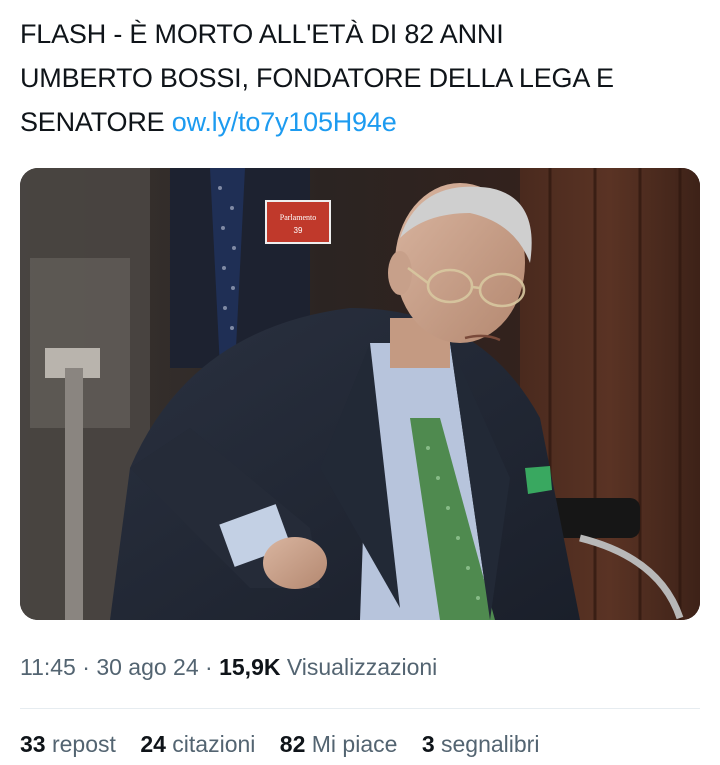  I want to click on divider, so click(360, 708).